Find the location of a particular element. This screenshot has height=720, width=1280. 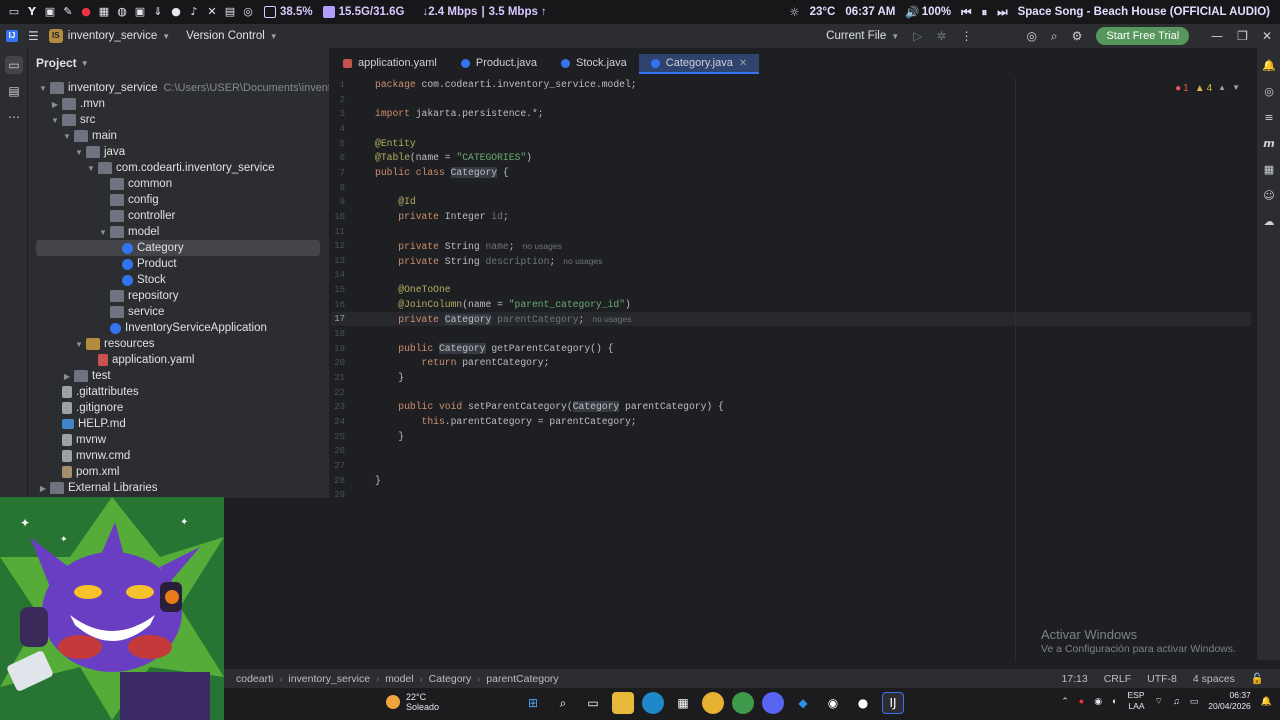

code-line: @Id is located at coordinates (395, 202).